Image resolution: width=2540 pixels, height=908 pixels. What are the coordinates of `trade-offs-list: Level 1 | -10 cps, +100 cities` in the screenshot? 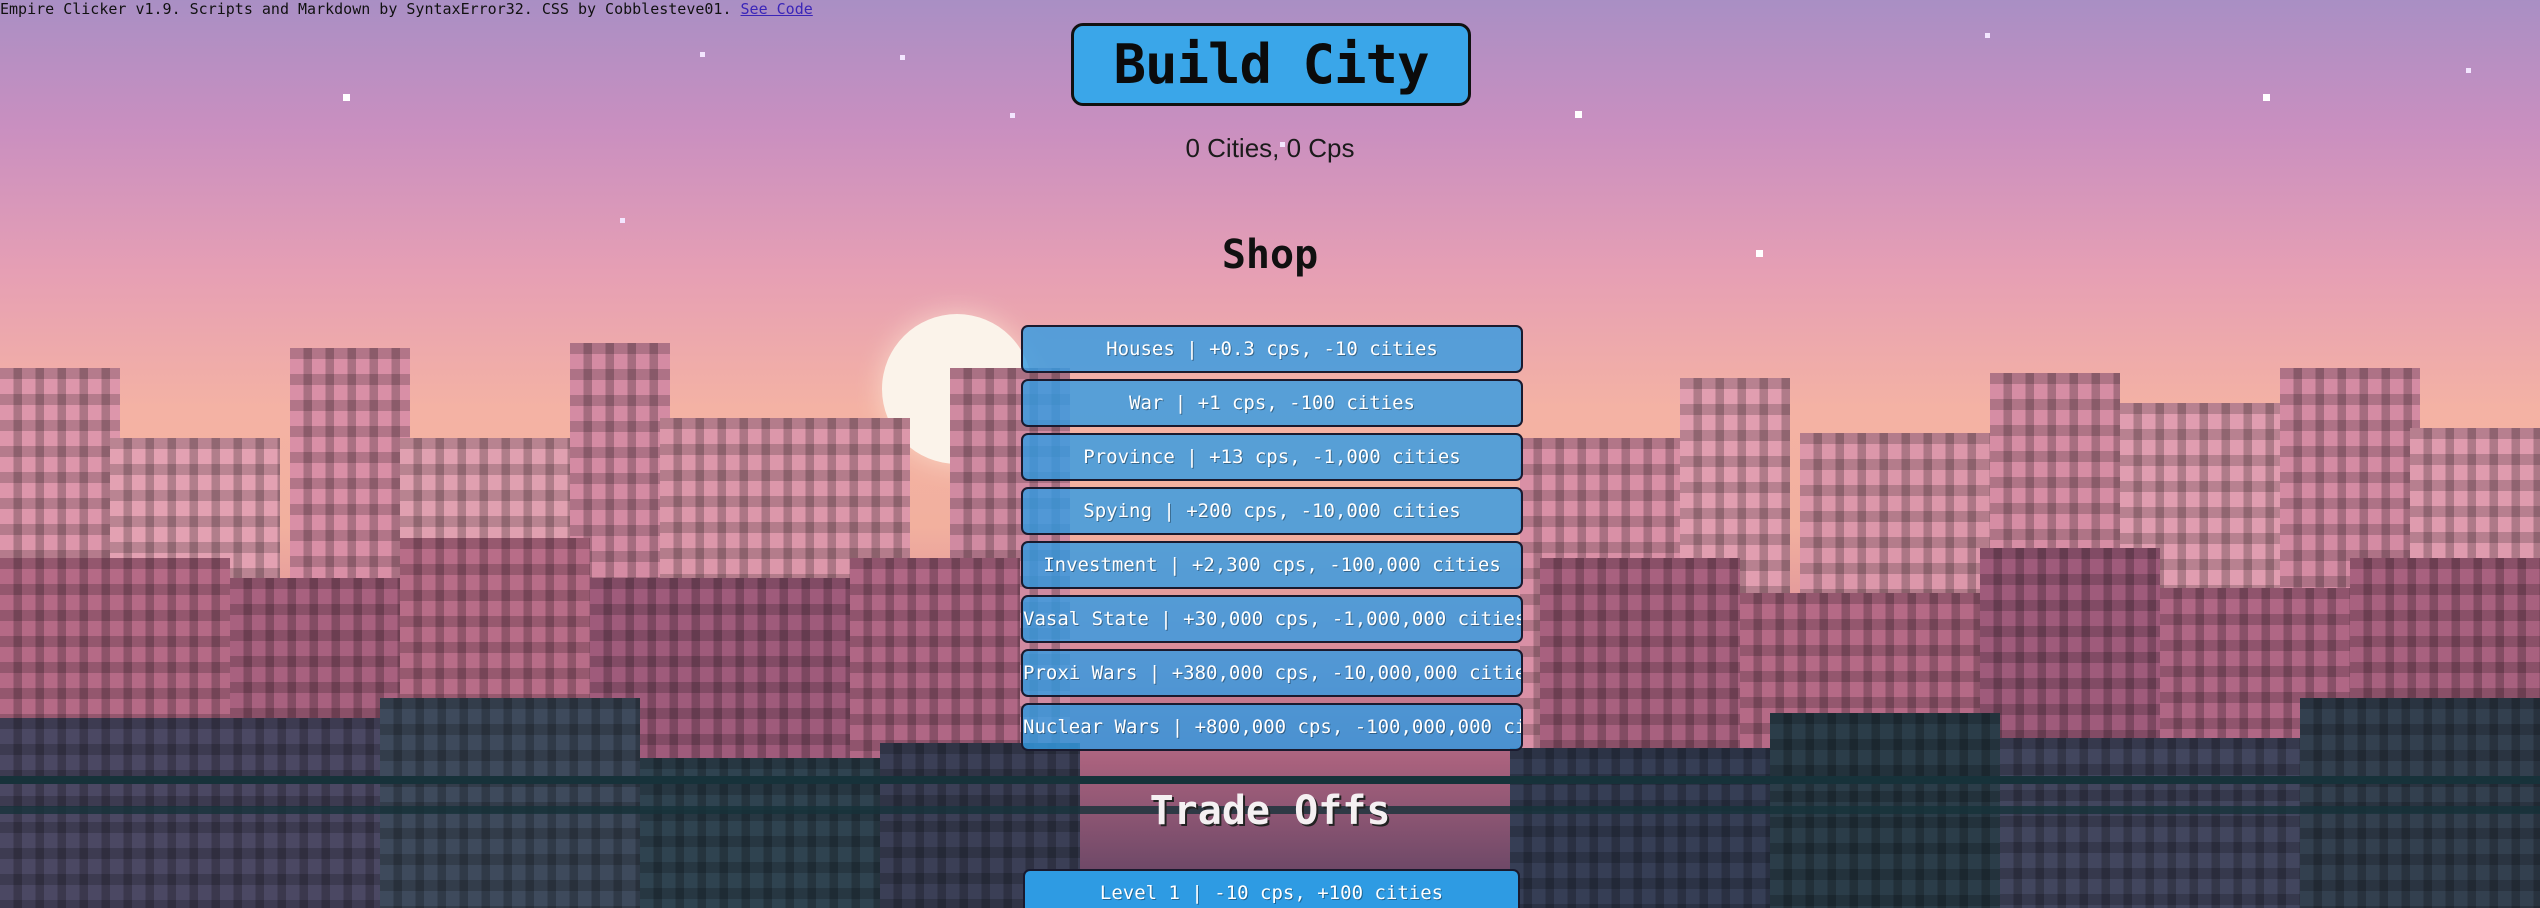 It's located at (1271, 888).